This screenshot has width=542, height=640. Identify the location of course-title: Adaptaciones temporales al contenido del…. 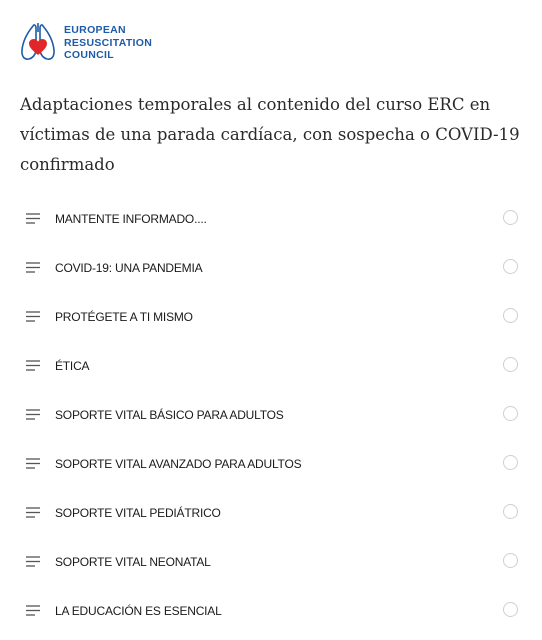
(270, 134).